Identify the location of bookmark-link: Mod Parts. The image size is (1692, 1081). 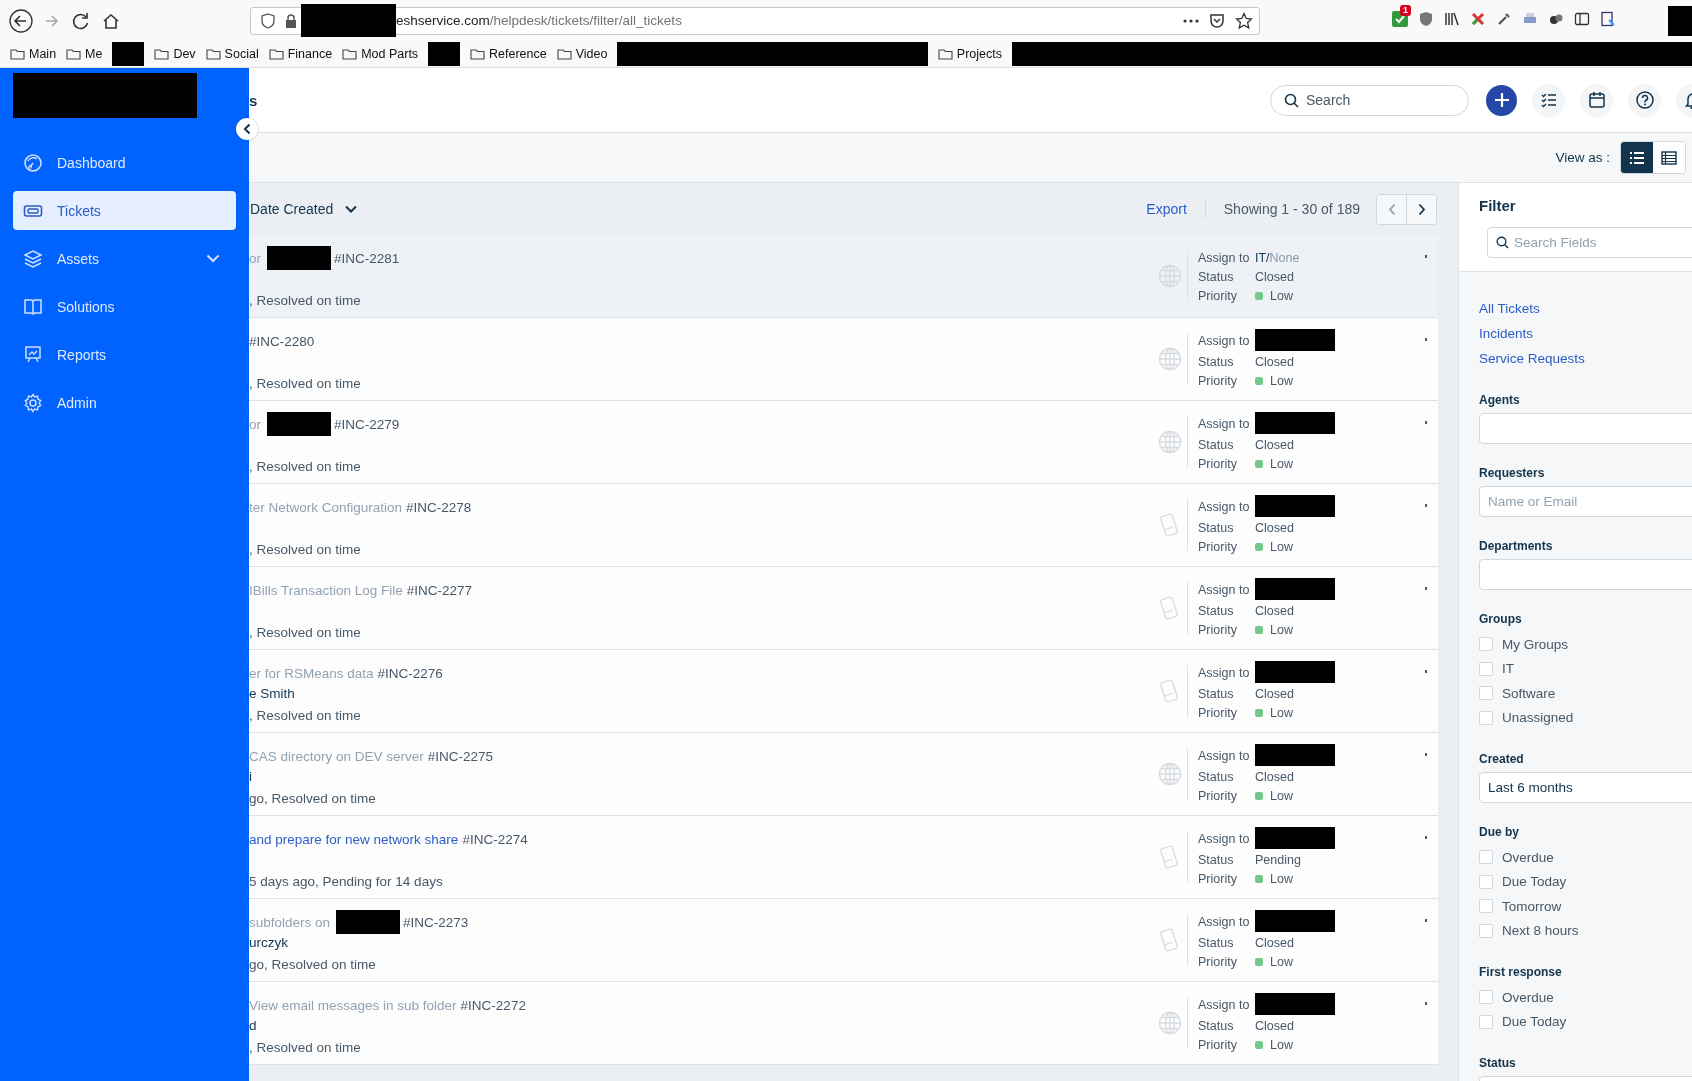
(390, 54).